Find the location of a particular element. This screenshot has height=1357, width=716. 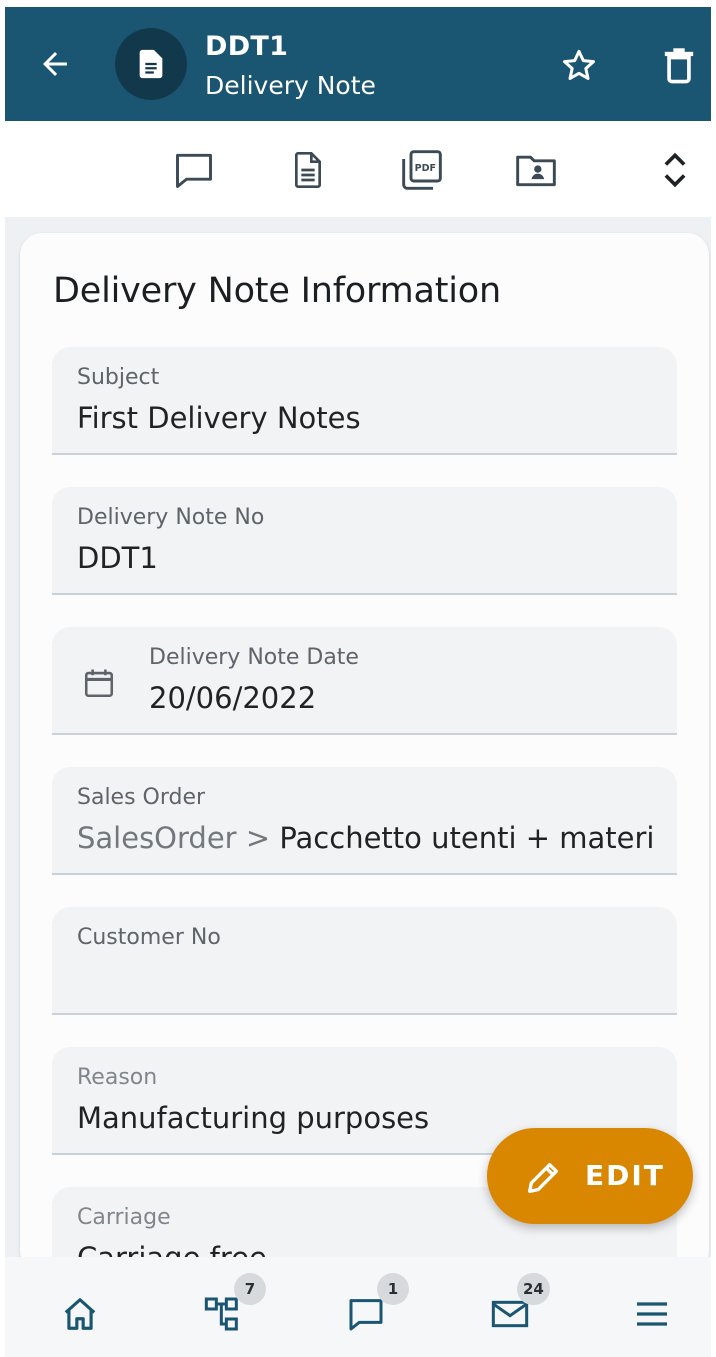

action-toolbar: PDF is located at coordinates (358, 169).